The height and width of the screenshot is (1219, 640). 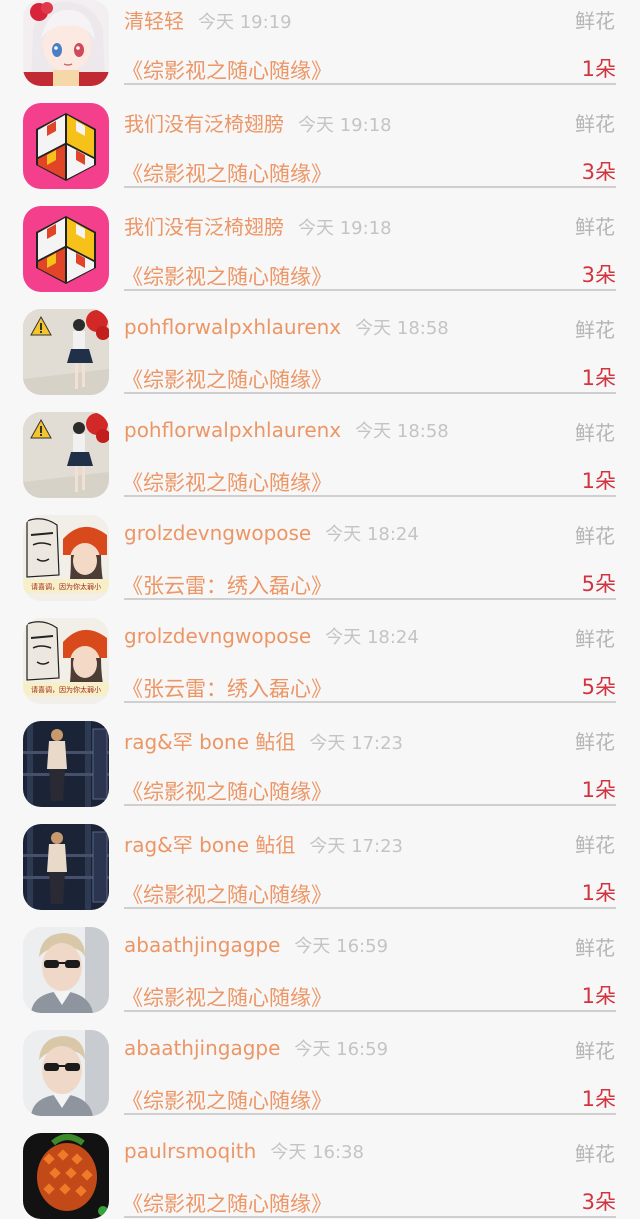 What do you see at coordinates (245, 22) in the screenshot?
I see `timestamp: 今天 19:19` at bounding box center [245, 22].